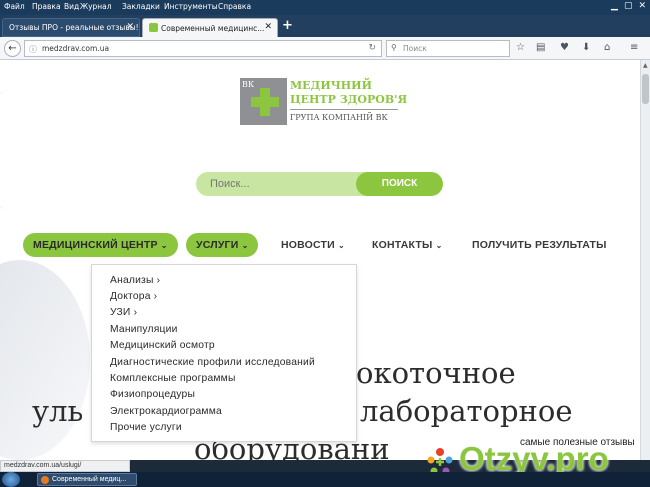 The image size is (650, 487). Describe the element at coordinates (436, 373) in the screenshot. I see `hero-line-1: окоточное` at that location.